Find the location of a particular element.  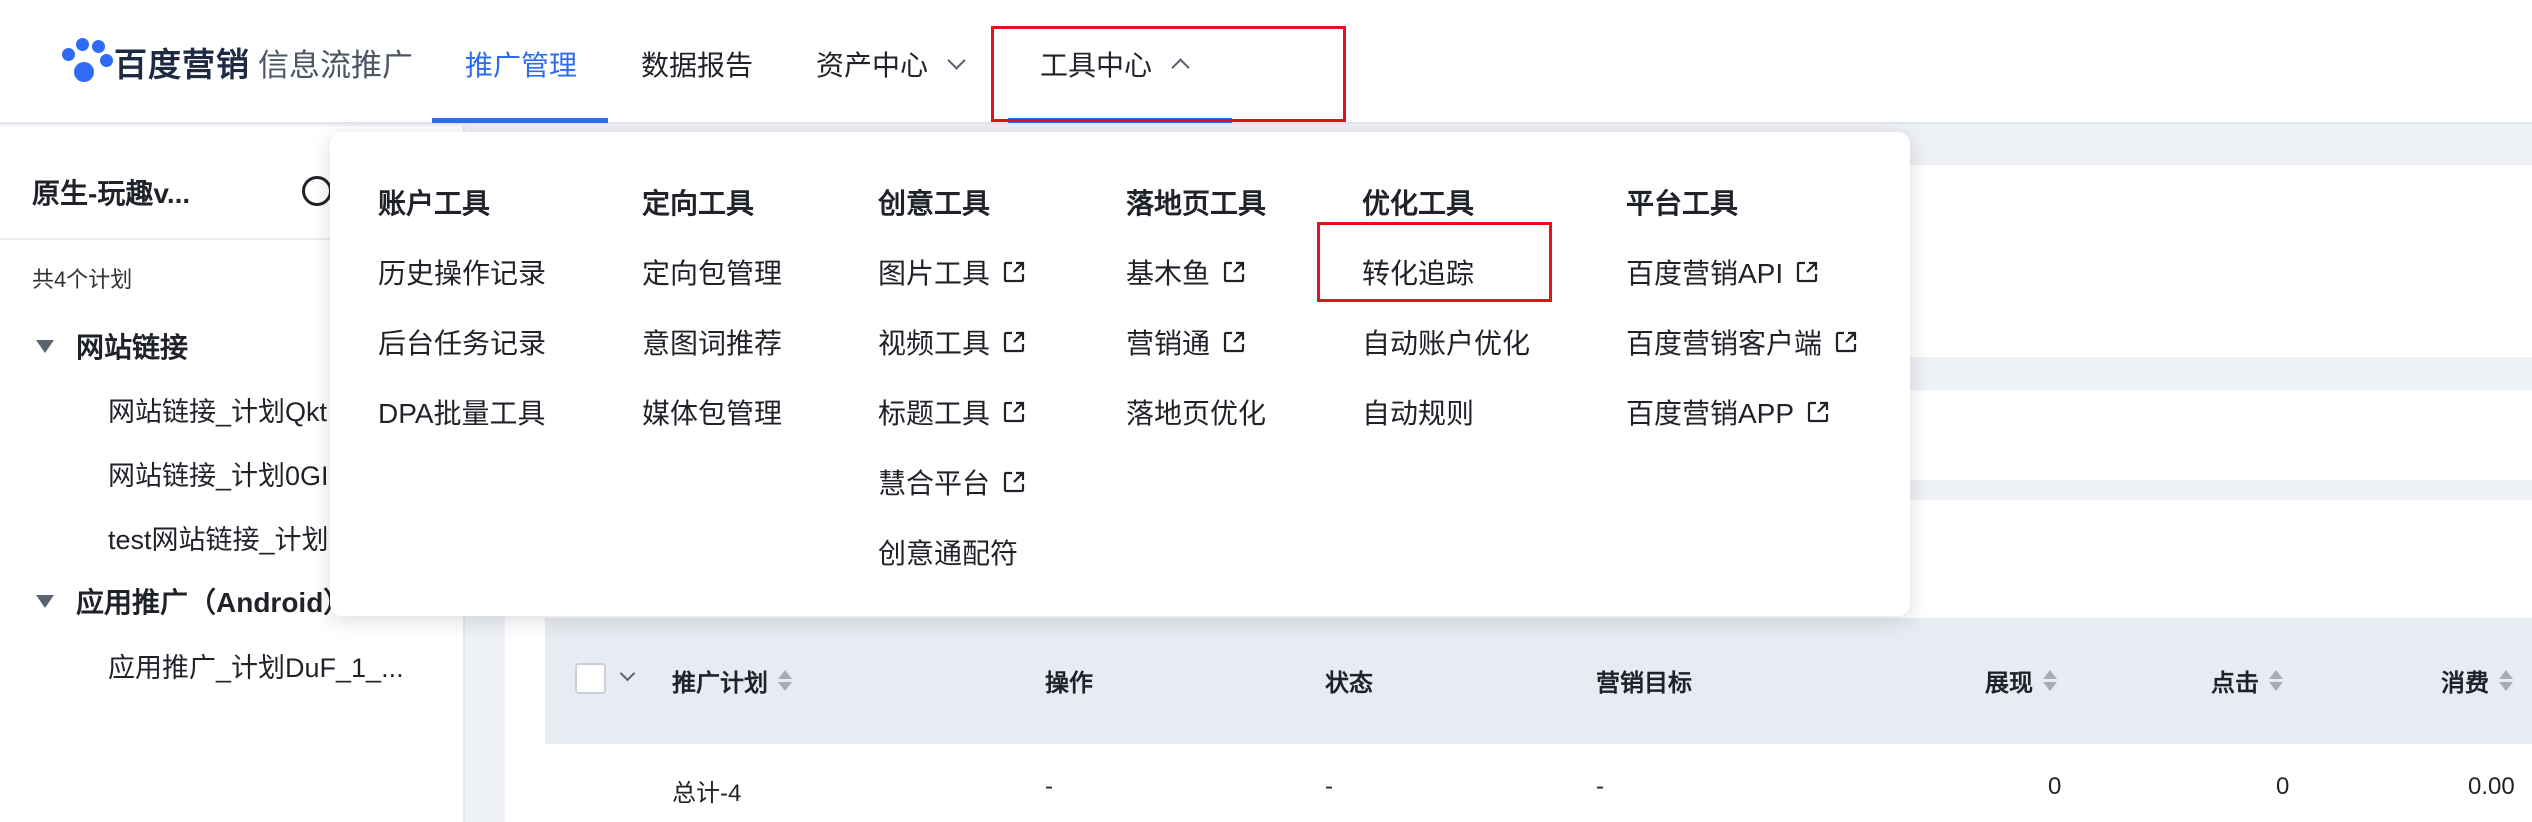

brand-name: 百度营销 is located at coordinates (182, 64).